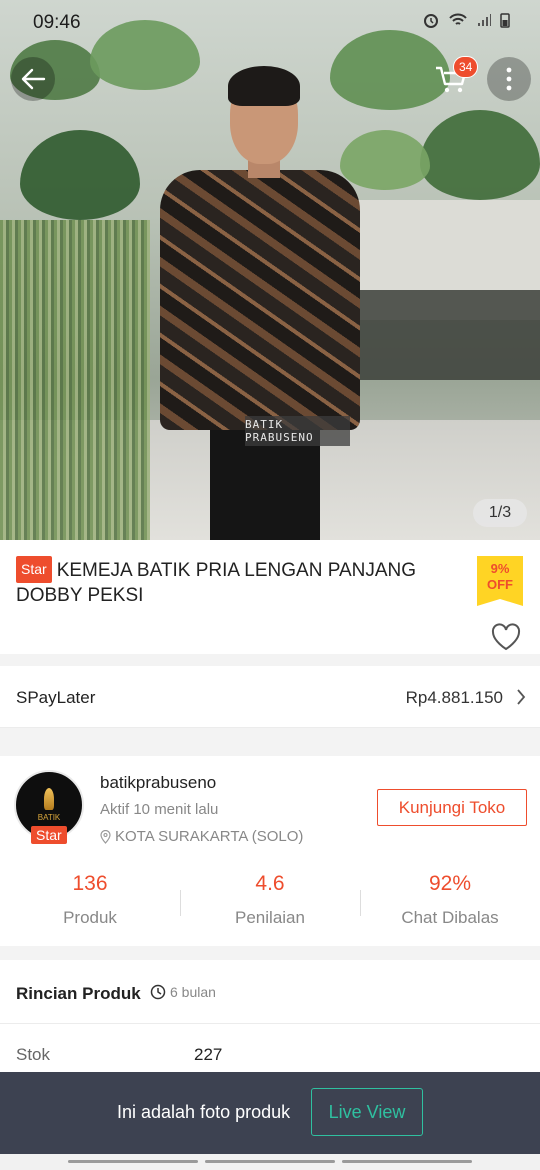 The height and width of the screenshot is (1170, 540). Describe the element at coordinates (297, 431) in the screenshot. I see `watermark-logo: BATIK PRABUSENO` at that location.